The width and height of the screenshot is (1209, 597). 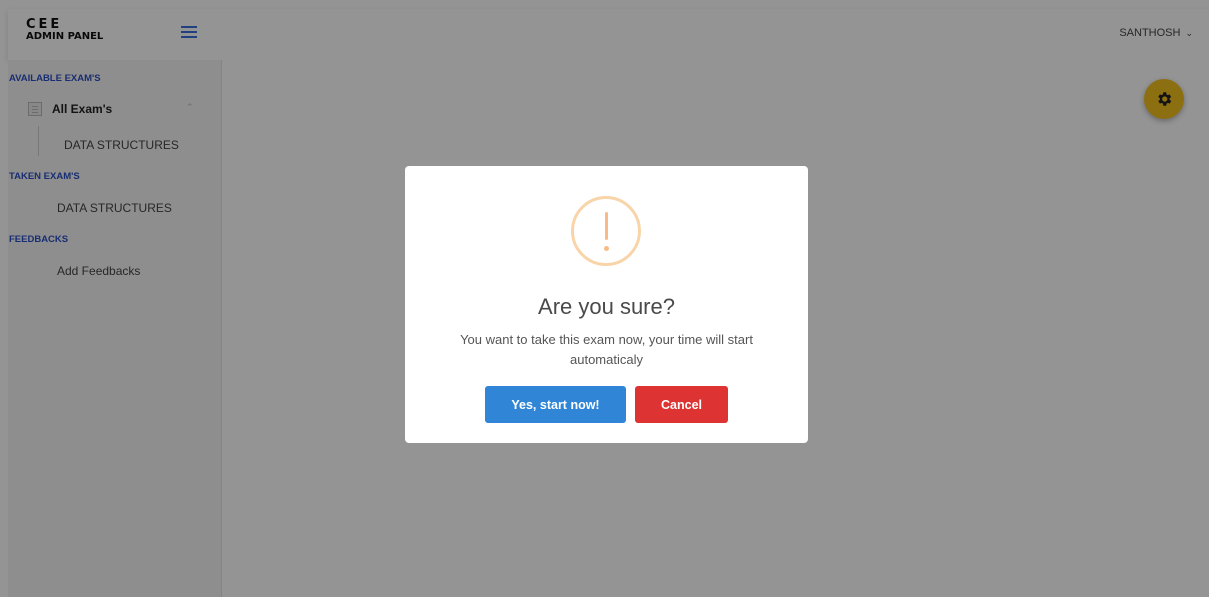 I want to click on dialog-title: Are you sure?, so click(x=606, y=306).